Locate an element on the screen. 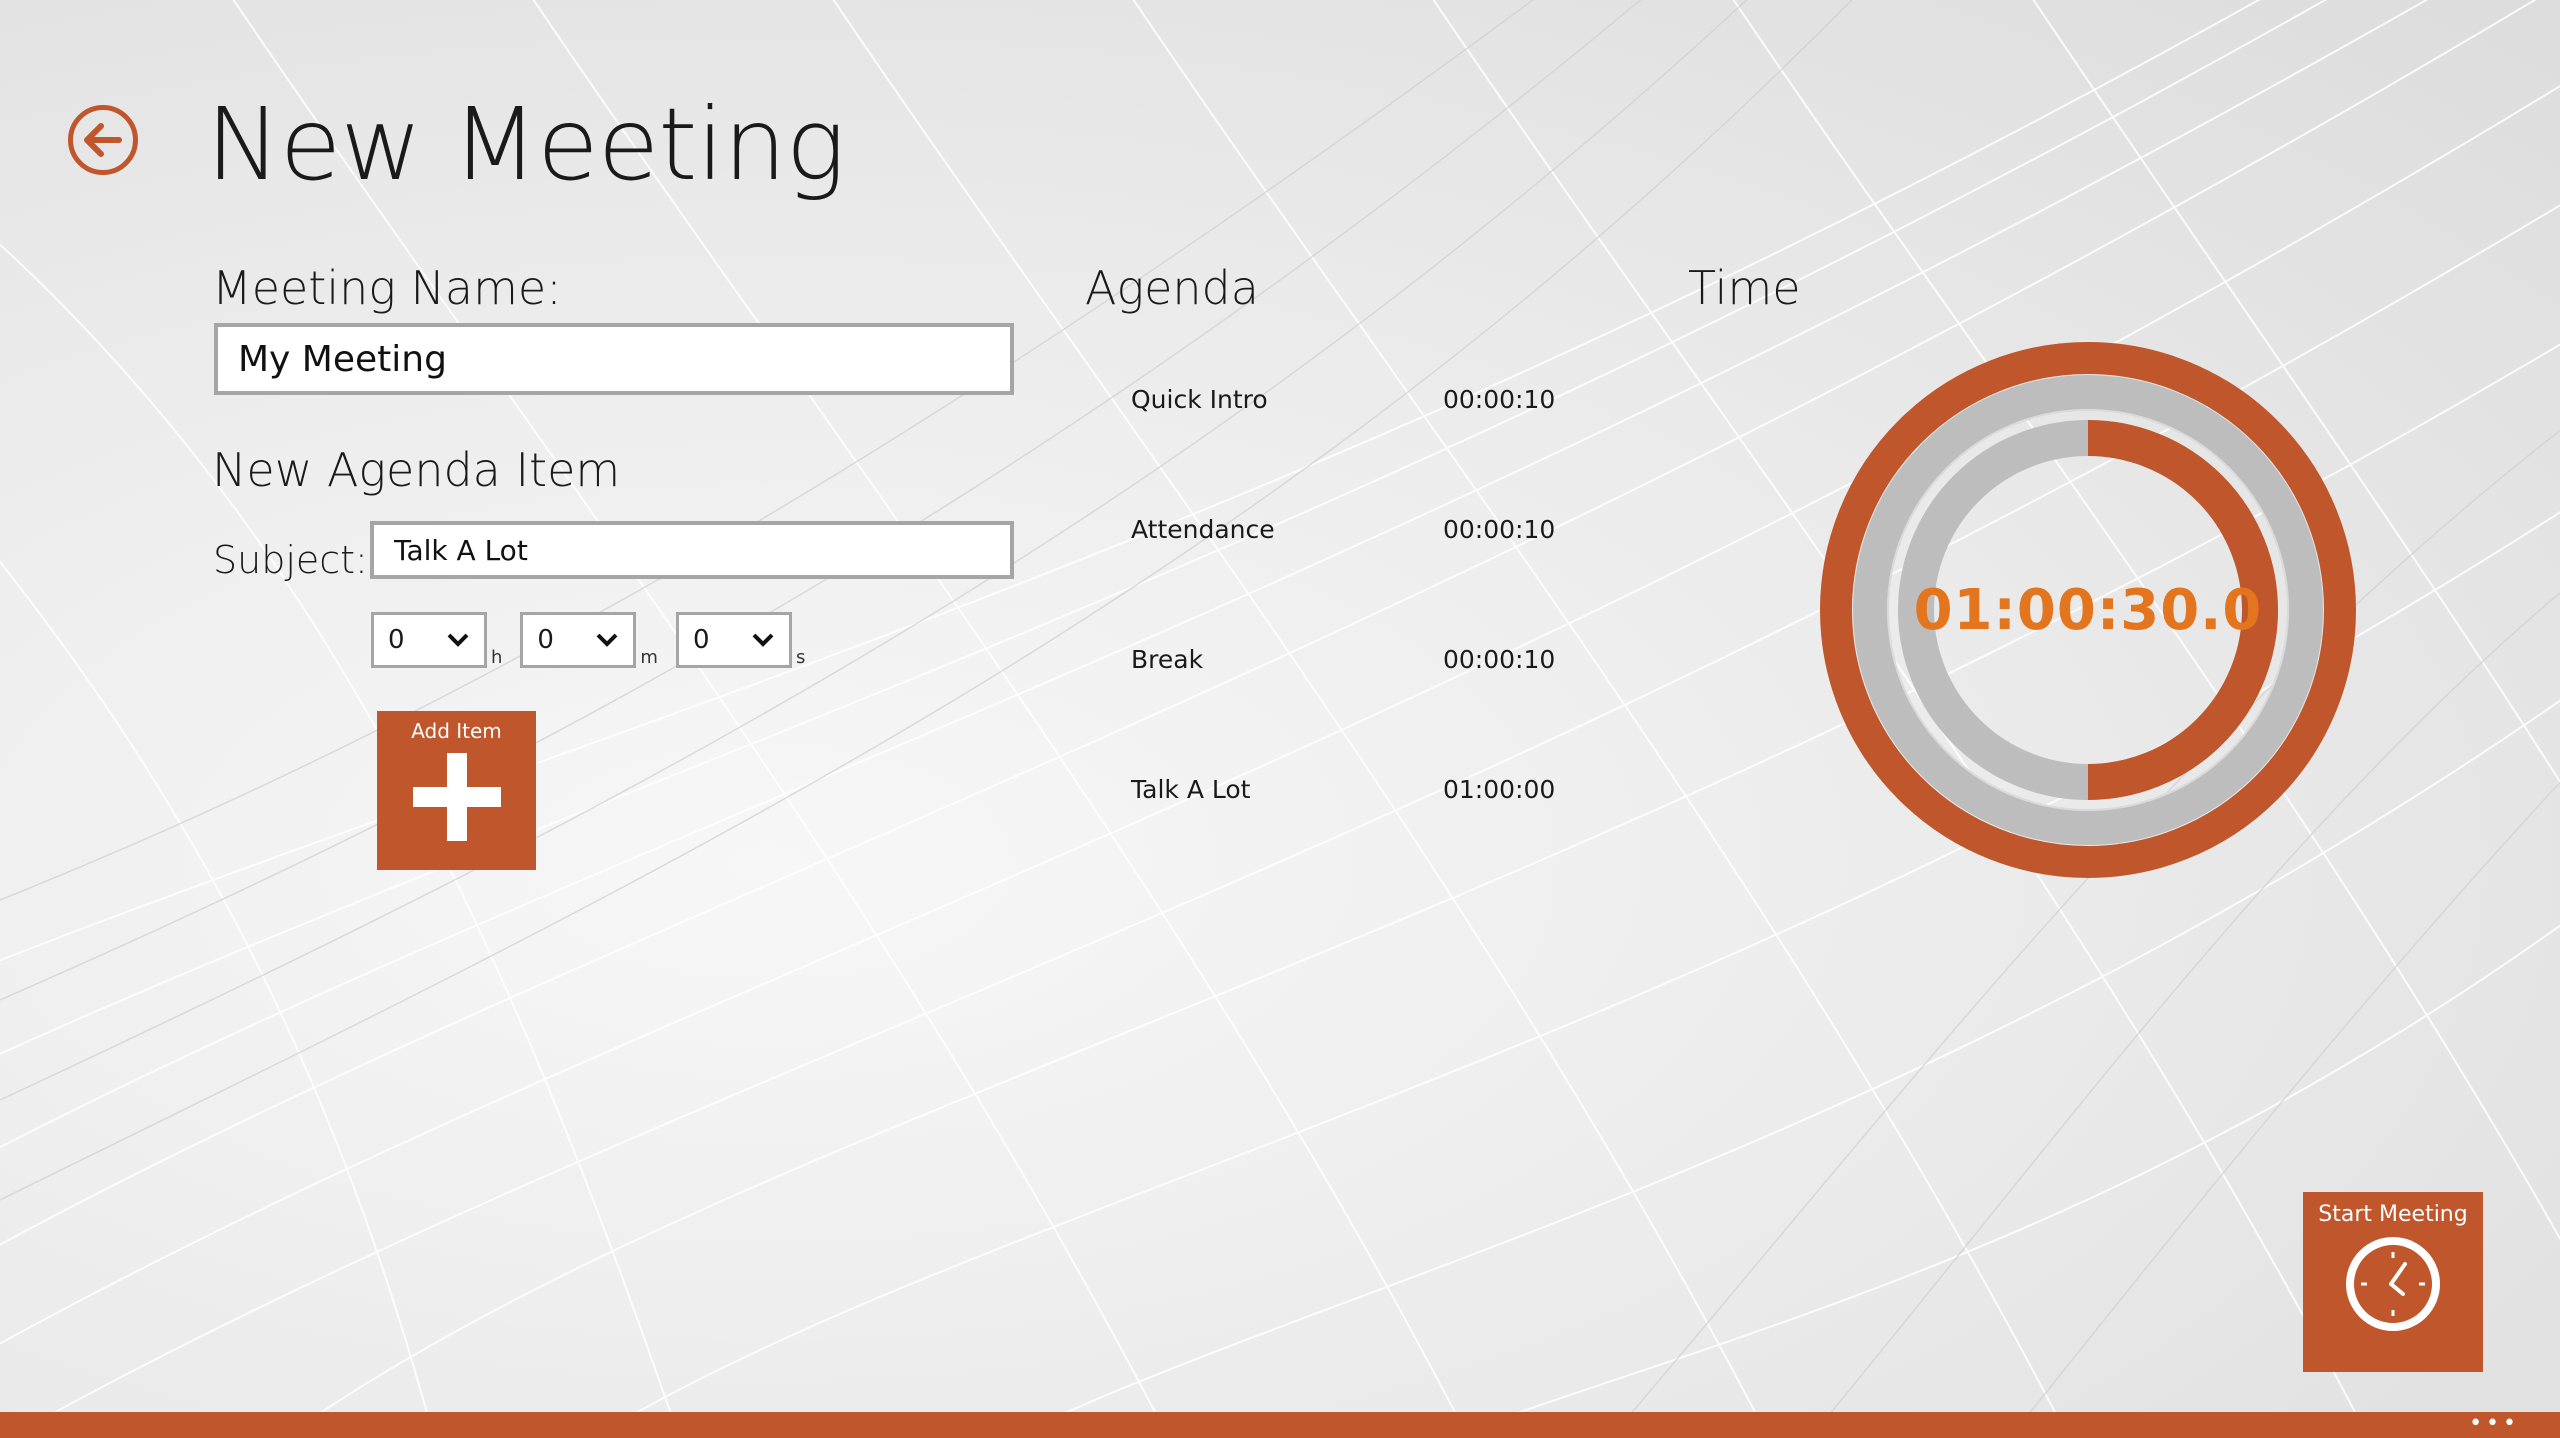 This screenshot has height=1438, width=2560. agenda-item: Quick Intro 00:00:10 is located at coordinates (1371, 445).